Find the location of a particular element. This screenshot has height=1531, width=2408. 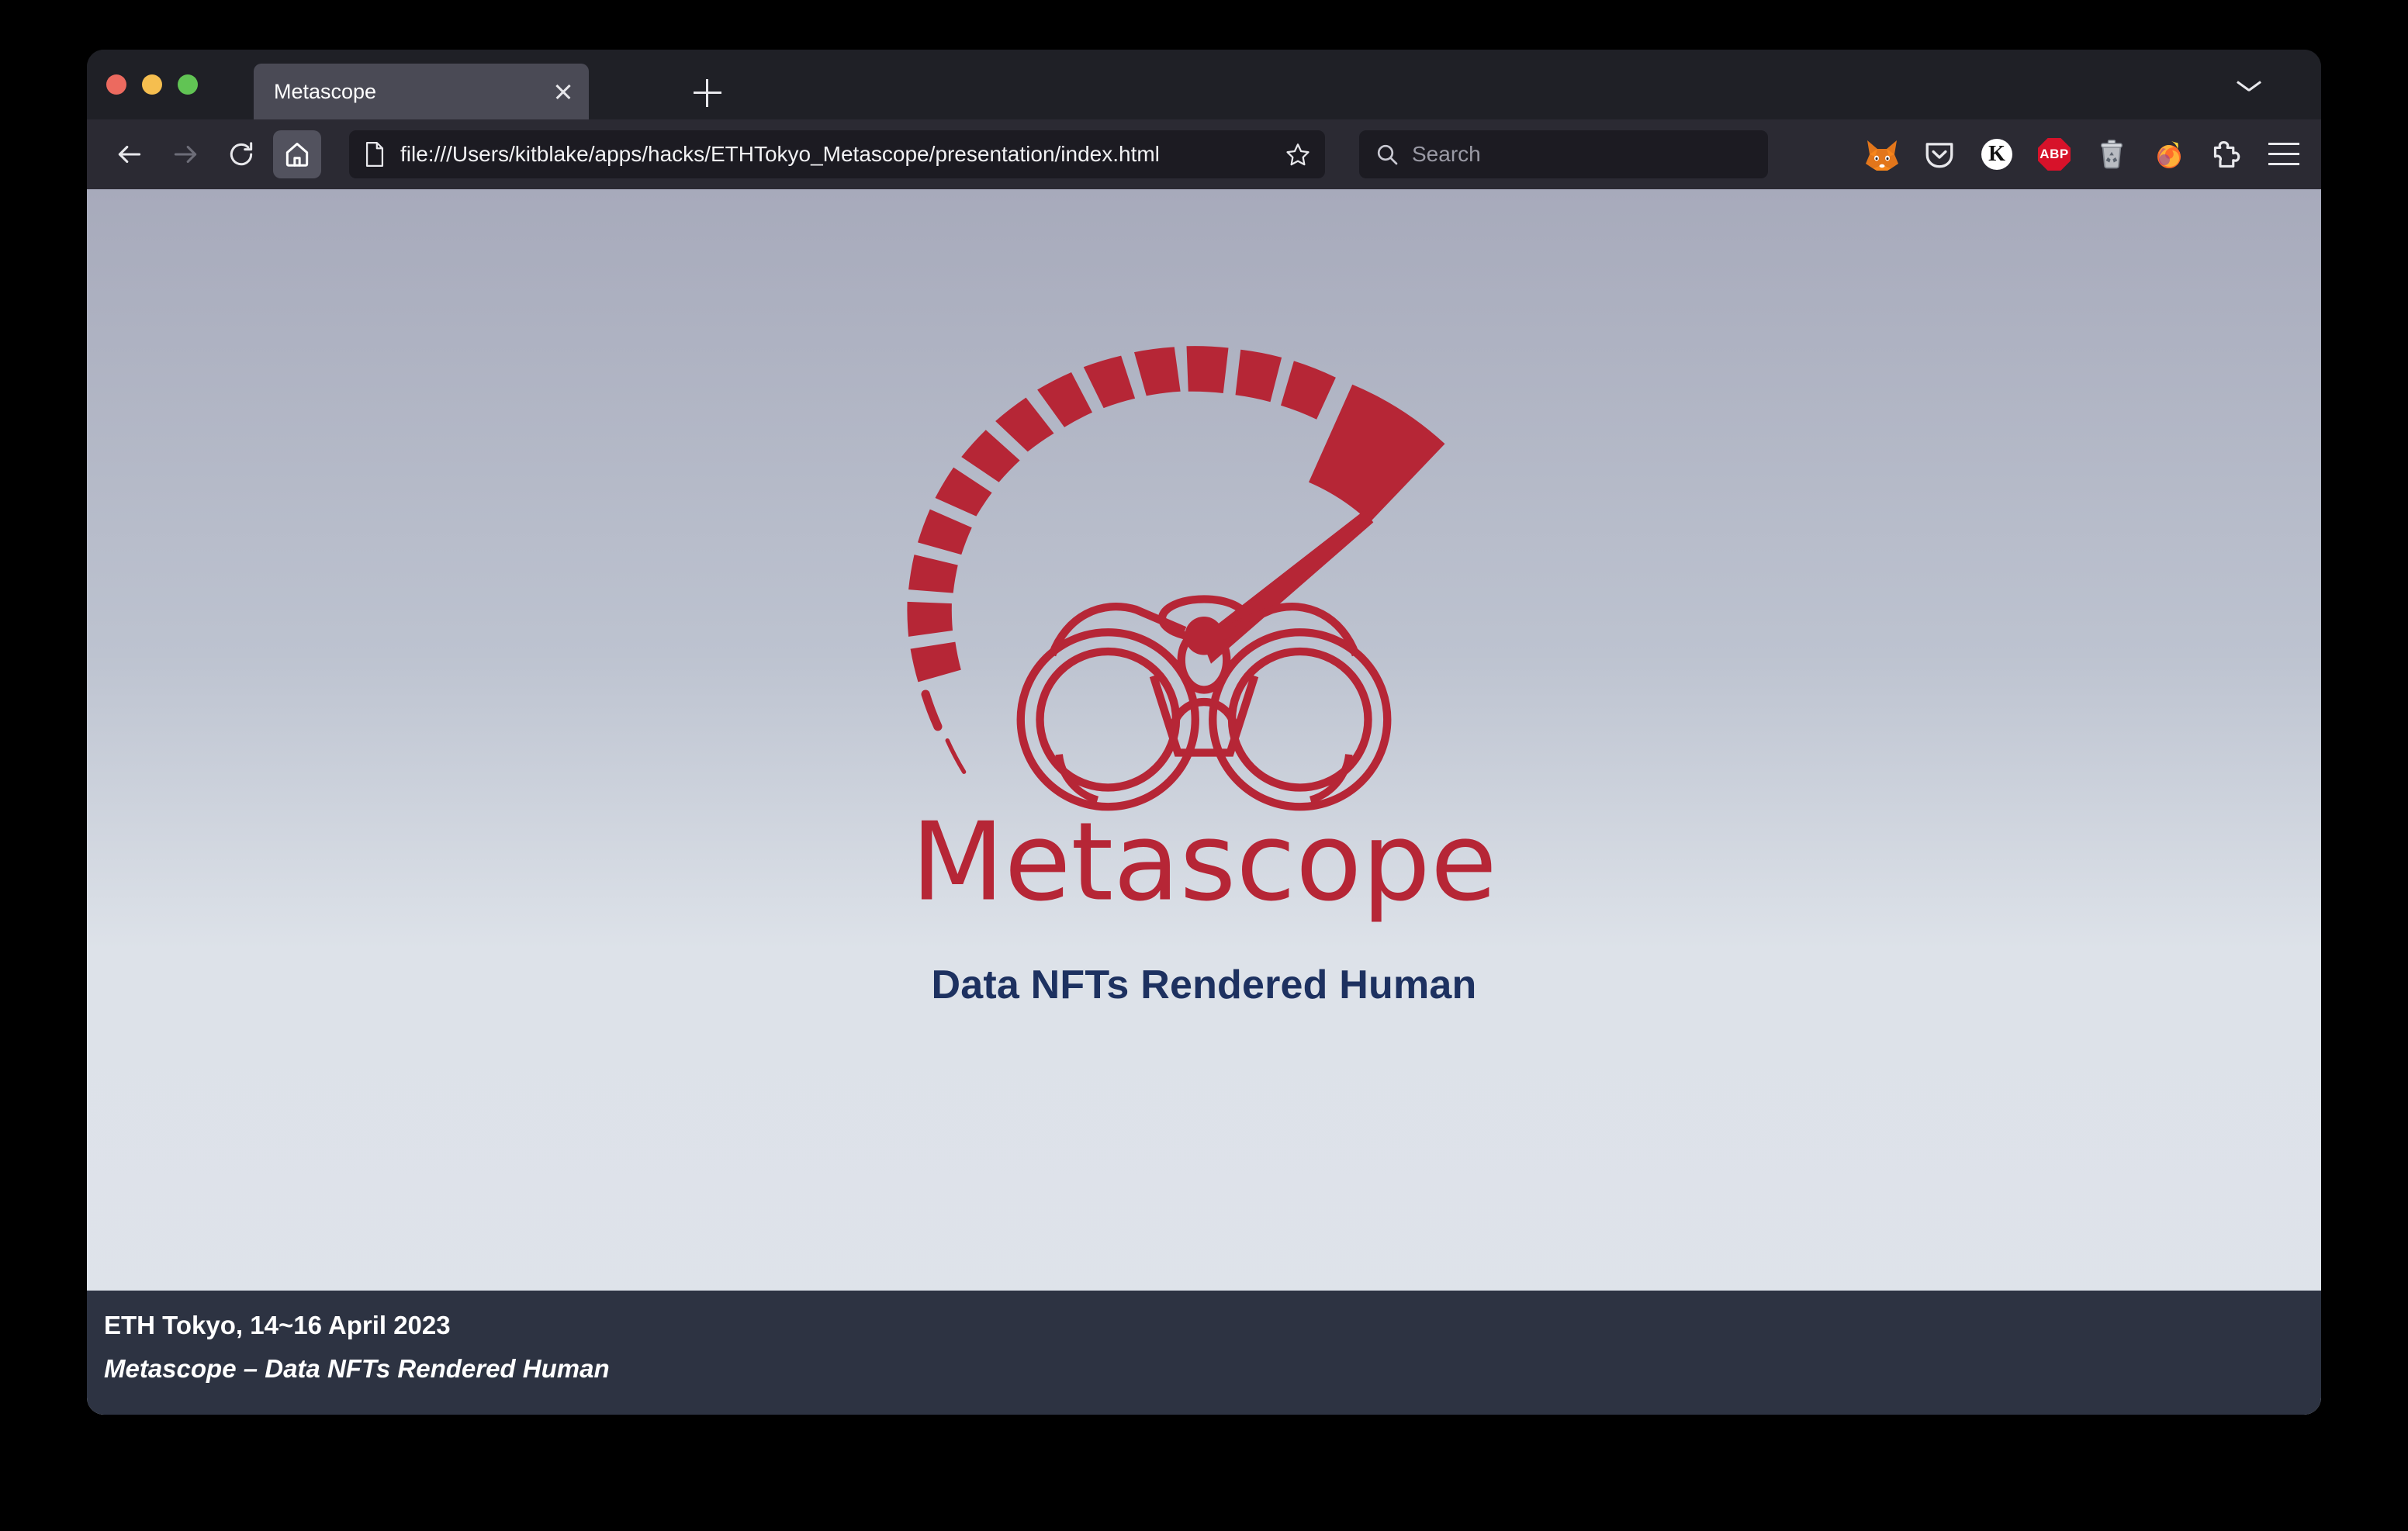

search-bar: Search is located at coordinates (1563, 154).